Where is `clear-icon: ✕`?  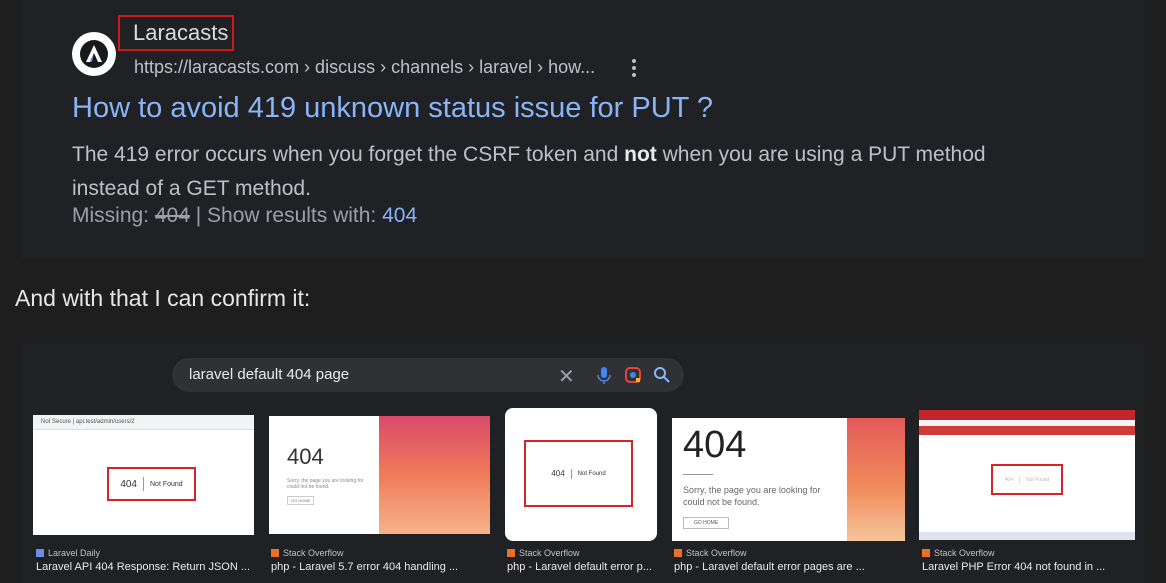 clear-icon: ✕ is located at coordinates (566, 376).